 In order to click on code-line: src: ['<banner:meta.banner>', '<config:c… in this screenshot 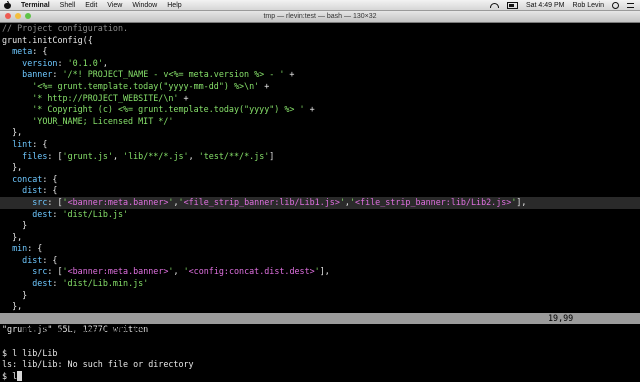, I will do `click(320, 272)`.